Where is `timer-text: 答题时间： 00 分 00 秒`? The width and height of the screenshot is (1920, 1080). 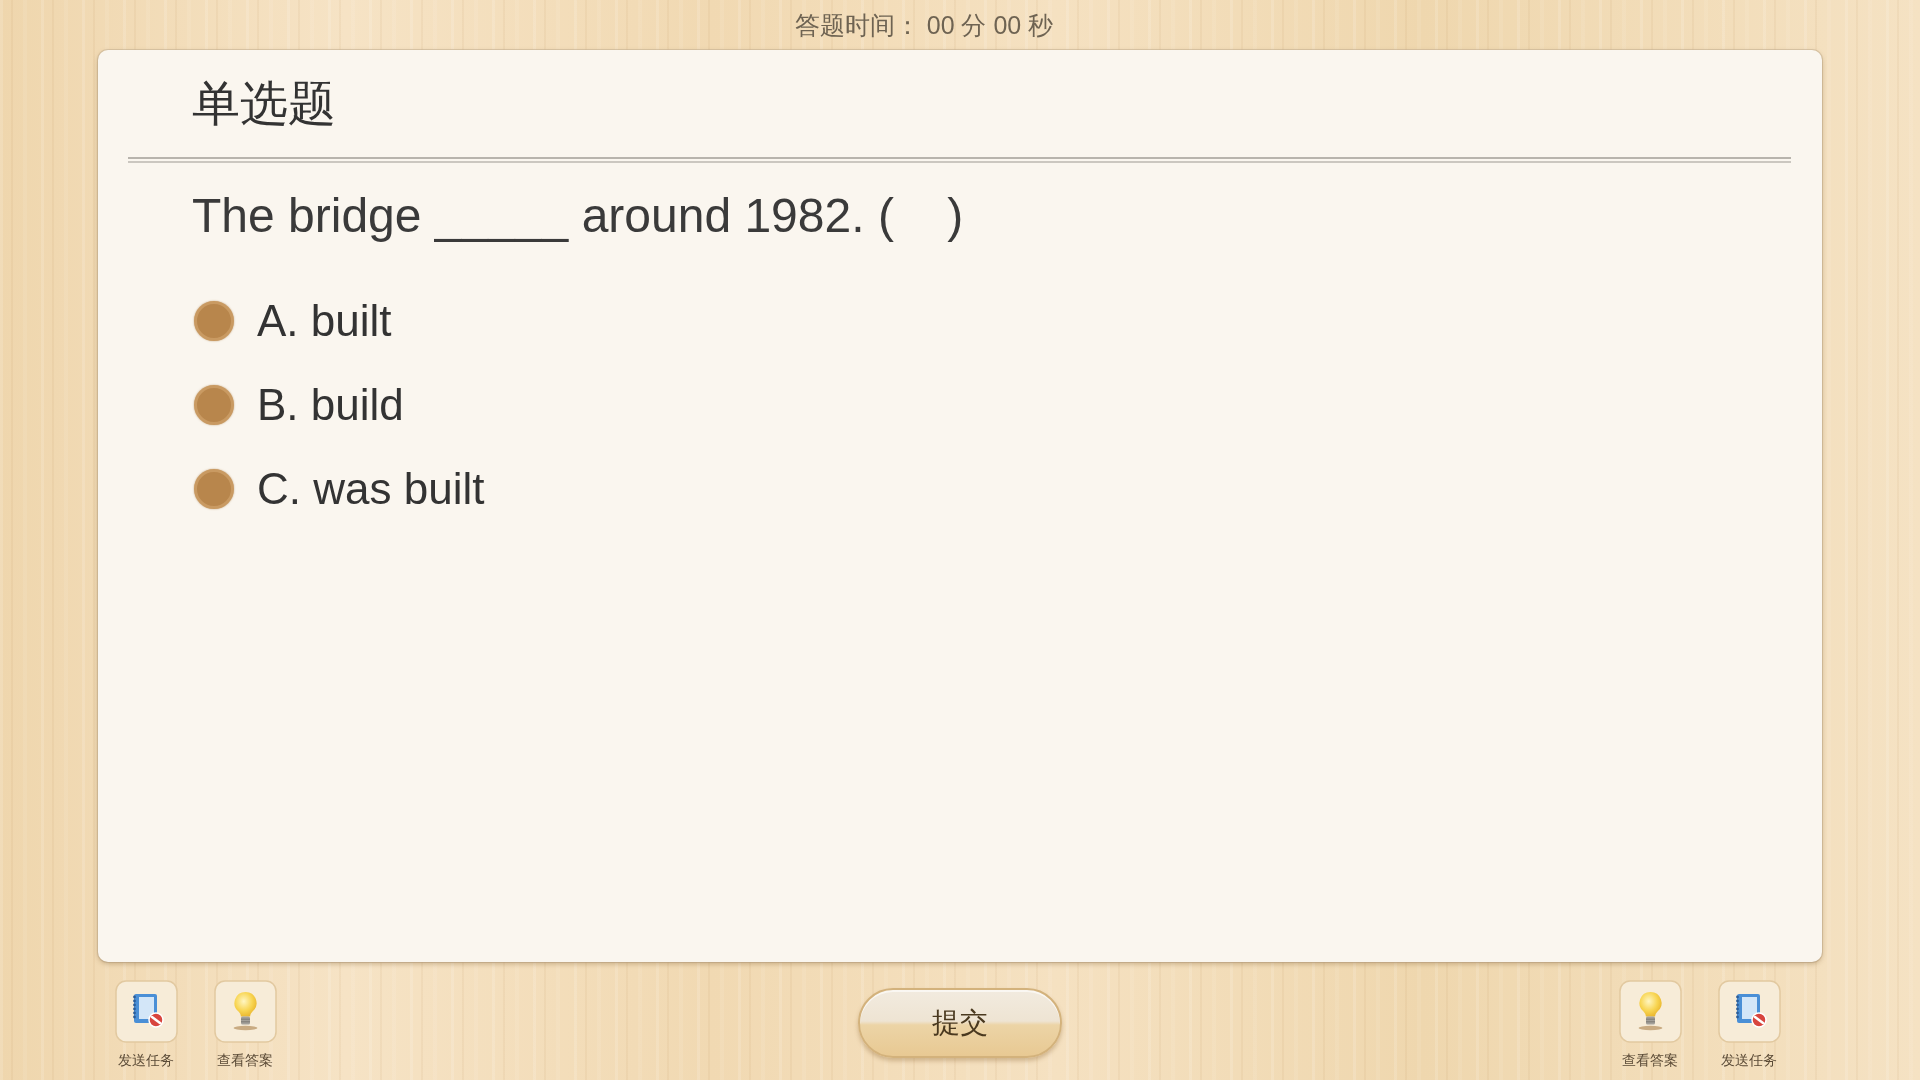 timer-text: 答题时间： 00 分 00 秒 is located at coordinates (924, 25).